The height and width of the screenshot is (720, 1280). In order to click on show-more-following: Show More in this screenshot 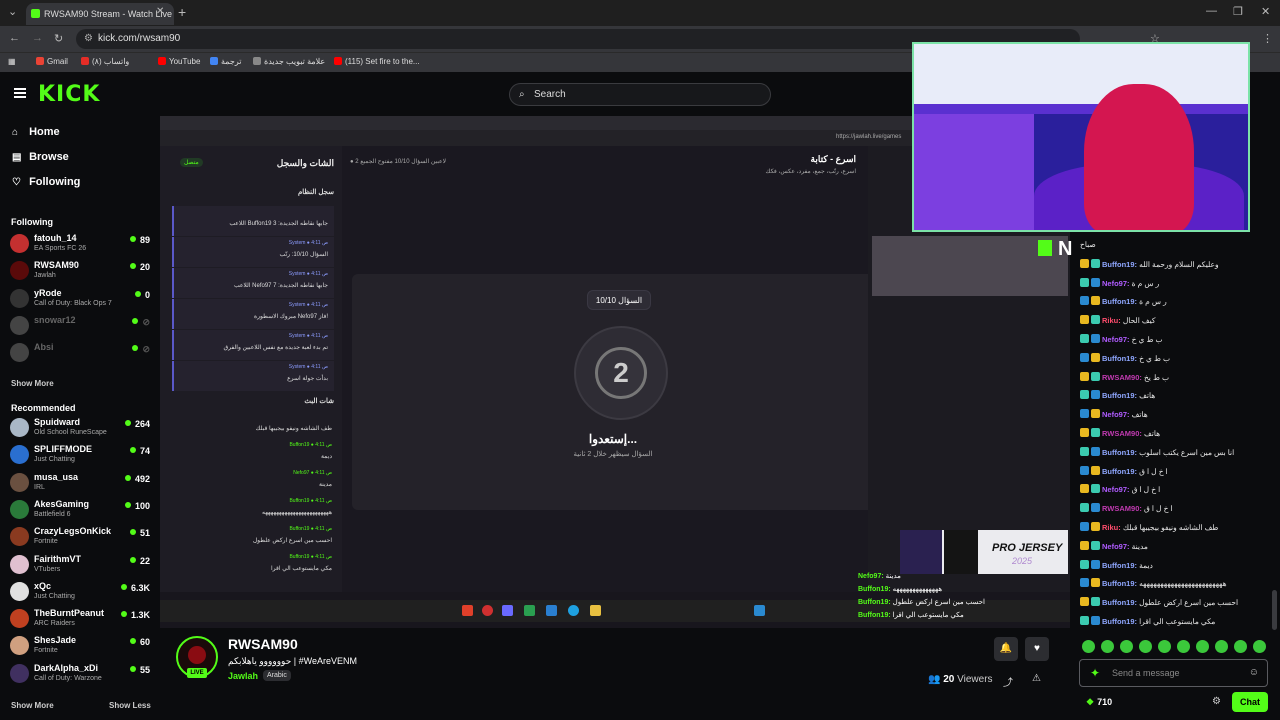, I will do `click(32, 383)`.